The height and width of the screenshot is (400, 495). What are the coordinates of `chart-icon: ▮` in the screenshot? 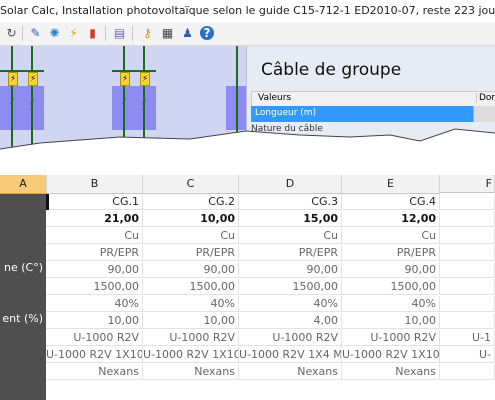 It's located at (92, 33).